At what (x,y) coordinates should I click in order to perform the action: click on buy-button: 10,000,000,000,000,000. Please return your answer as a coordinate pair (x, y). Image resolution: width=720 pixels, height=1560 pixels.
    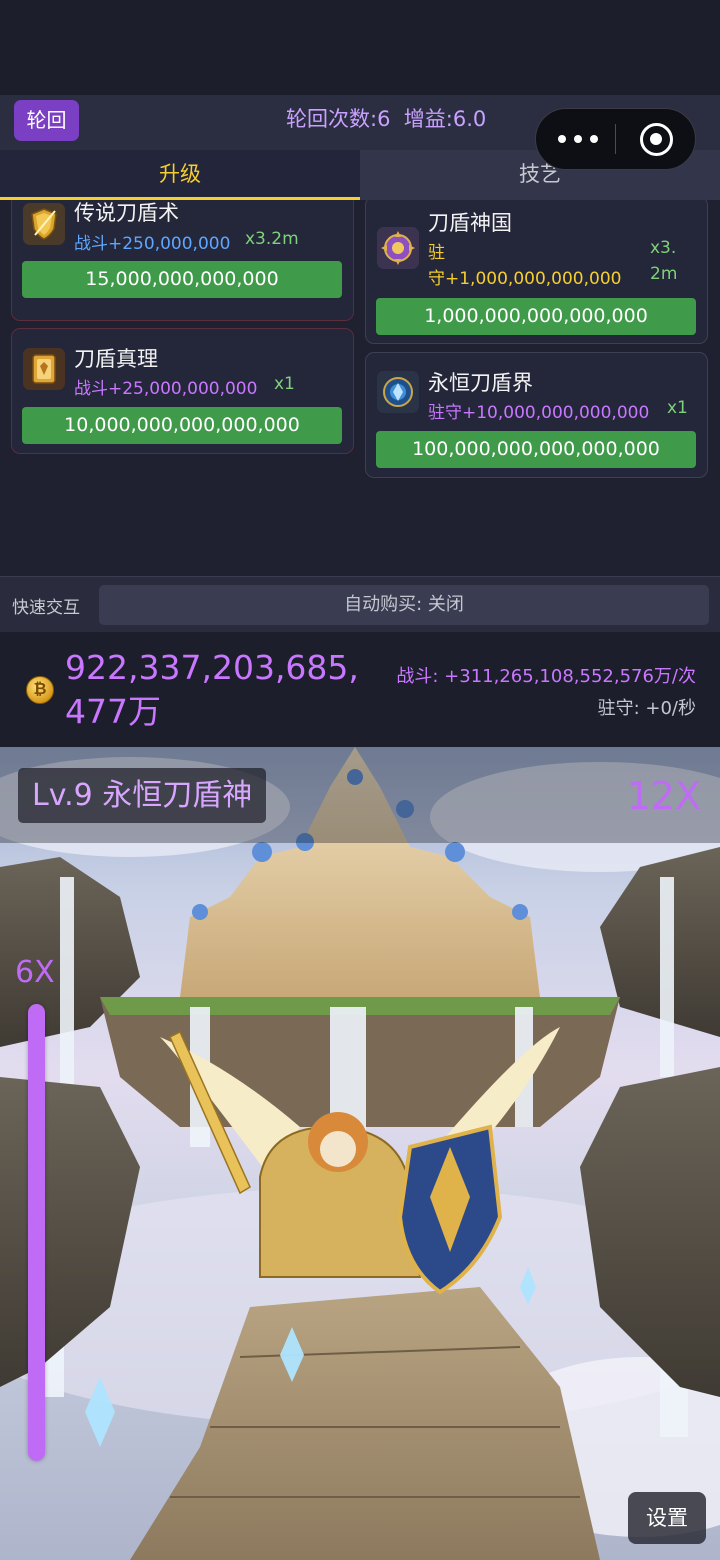
    Looking at the image, I should click on (182, 425).